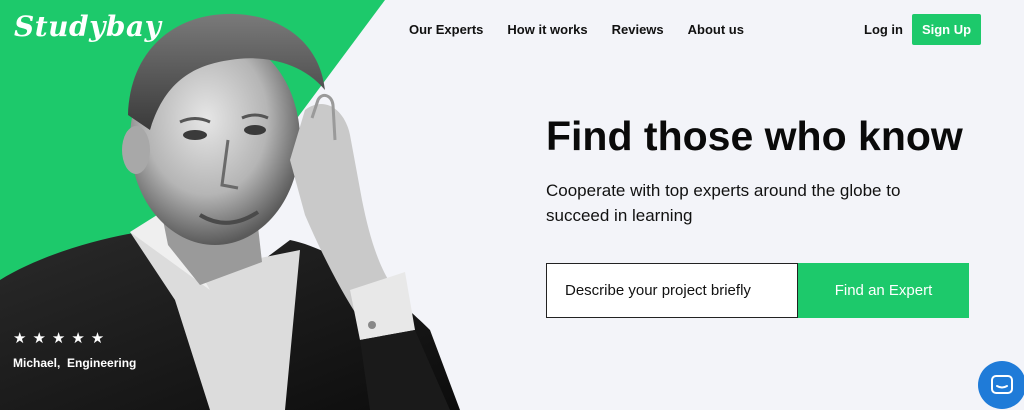 The image size is (1024, 410). Describe the element at coordinates (446, 29) in the screenshot. I see `nav-our-experts: Our Experts` at that location.